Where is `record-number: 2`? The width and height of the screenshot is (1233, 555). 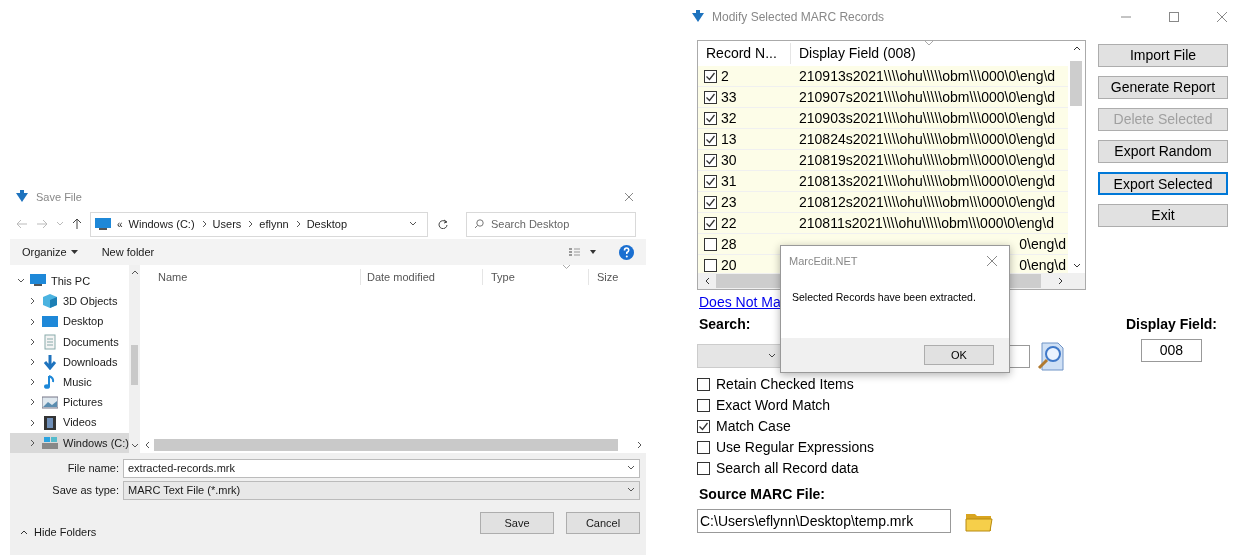
record-number: 2 is located at coordinates (725, 76).